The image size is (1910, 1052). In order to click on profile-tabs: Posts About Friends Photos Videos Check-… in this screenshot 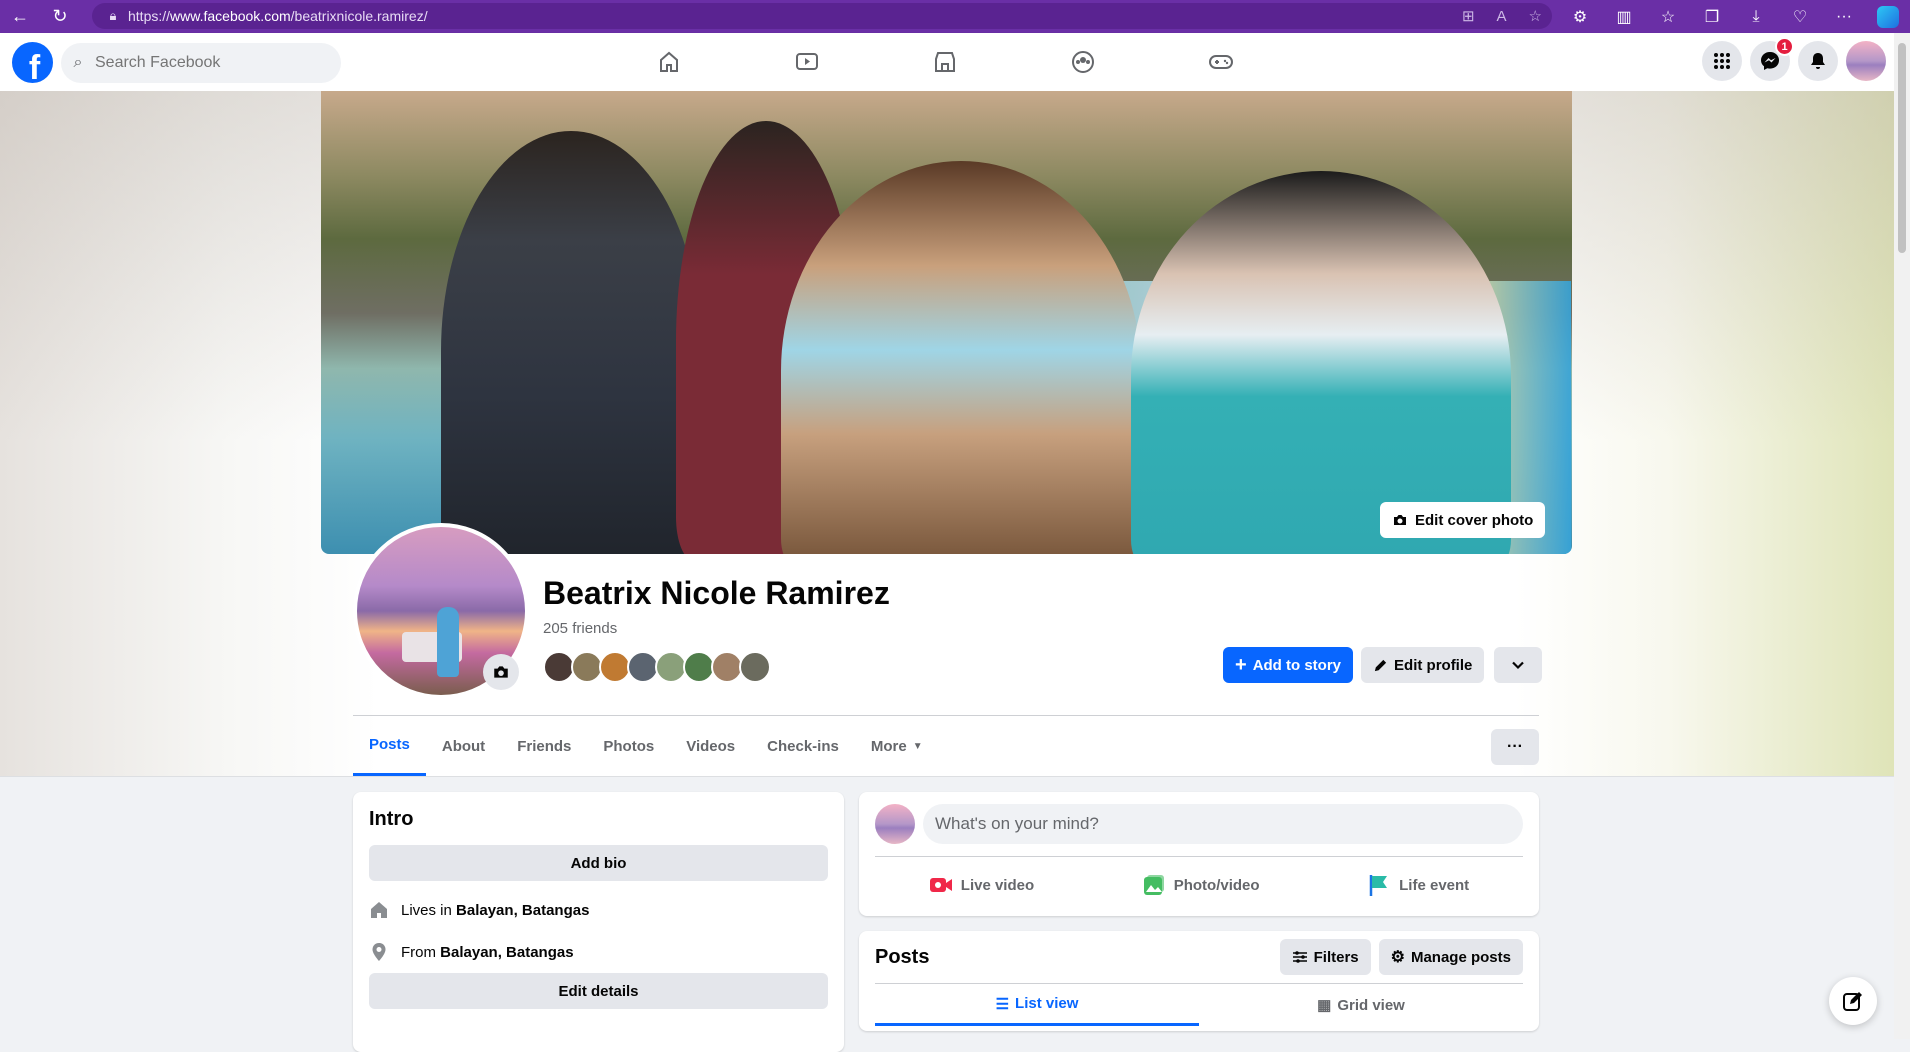, I will do `click(646, 746)`.